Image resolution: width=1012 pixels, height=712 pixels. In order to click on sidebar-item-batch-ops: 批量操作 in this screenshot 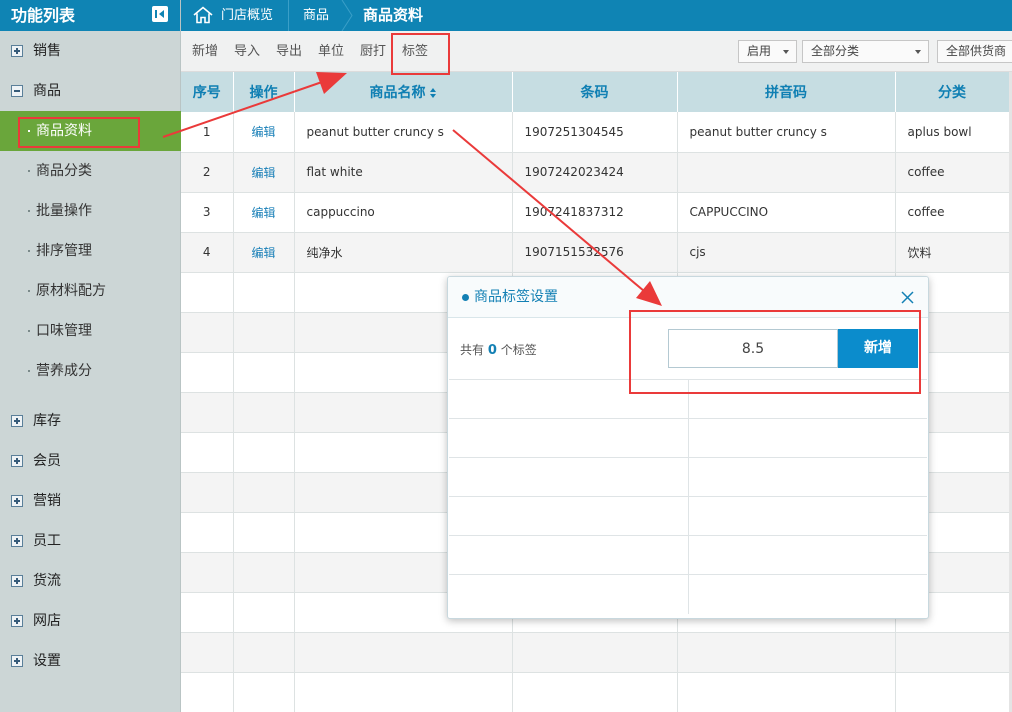, I will do `click(90, 211)`.